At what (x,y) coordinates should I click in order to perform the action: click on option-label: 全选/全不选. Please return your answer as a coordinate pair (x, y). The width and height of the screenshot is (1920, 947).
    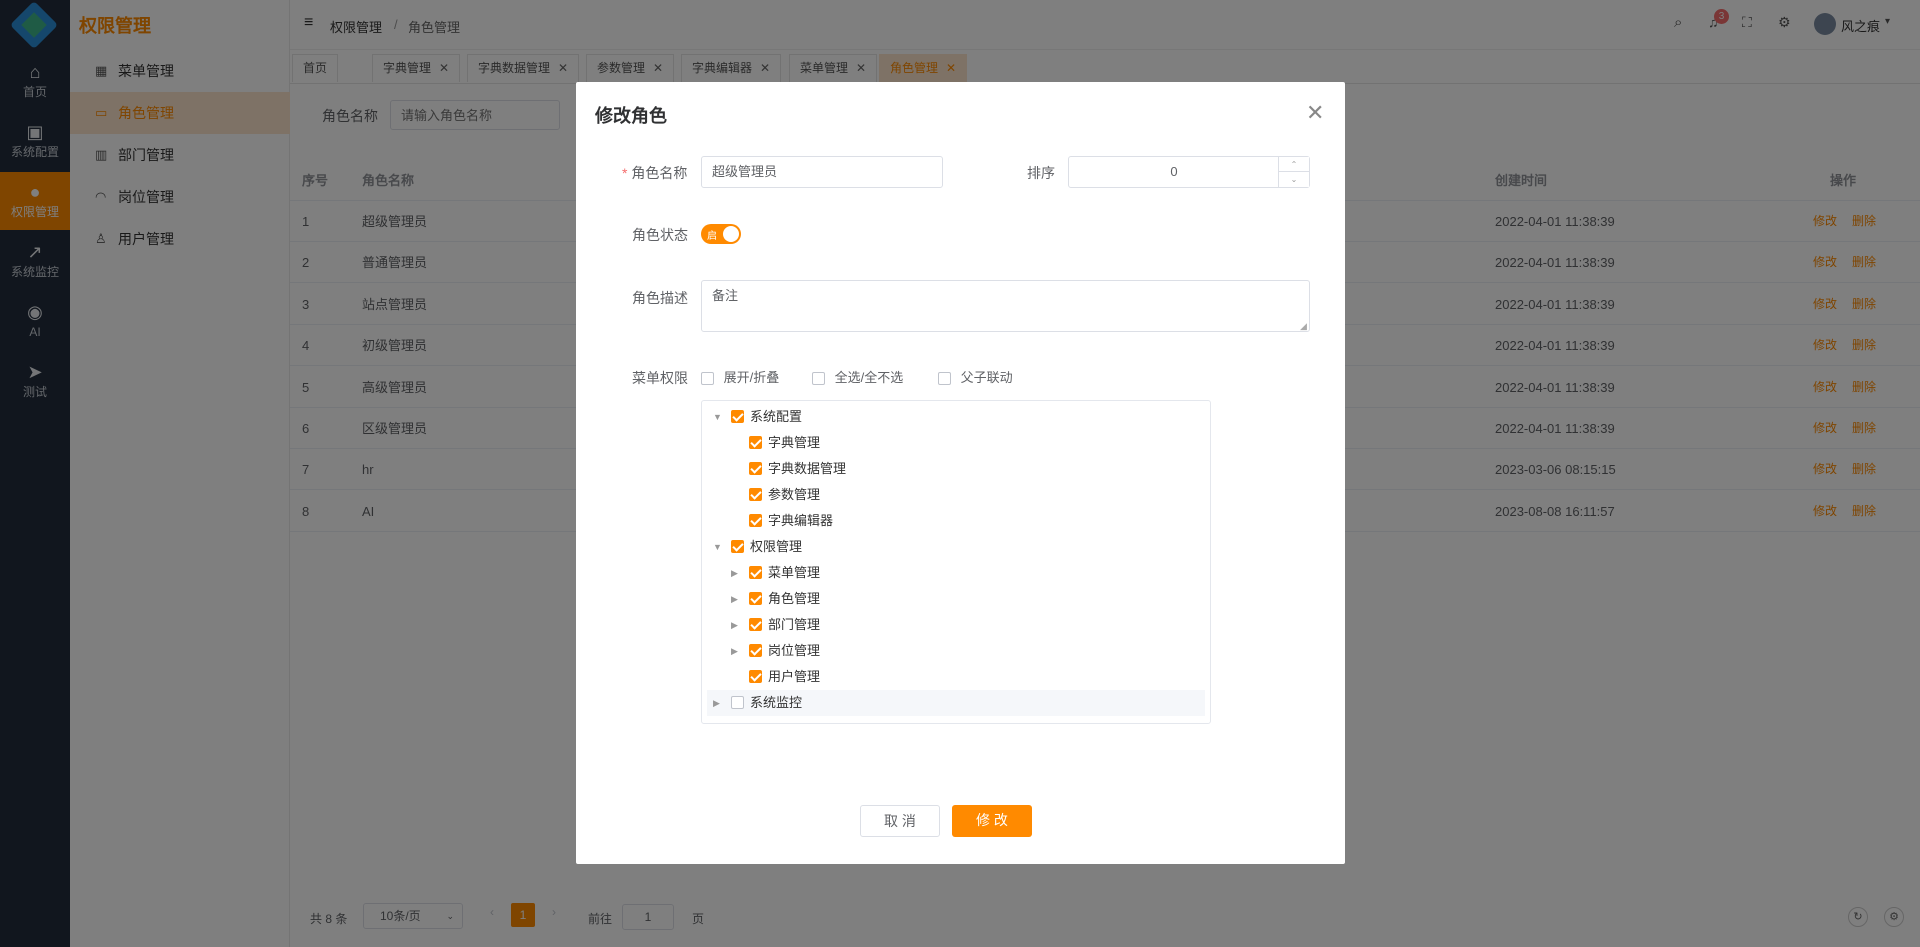
    Looking at the image, I should click on (869, 377).